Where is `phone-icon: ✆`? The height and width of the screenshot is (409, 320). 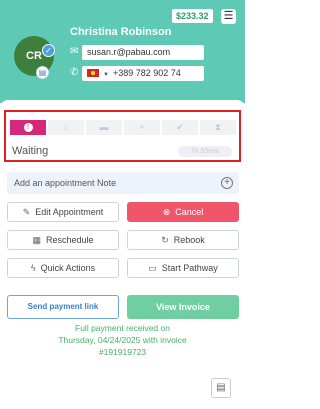
phone-icon: ✆ is located at coordinates (74, 72).